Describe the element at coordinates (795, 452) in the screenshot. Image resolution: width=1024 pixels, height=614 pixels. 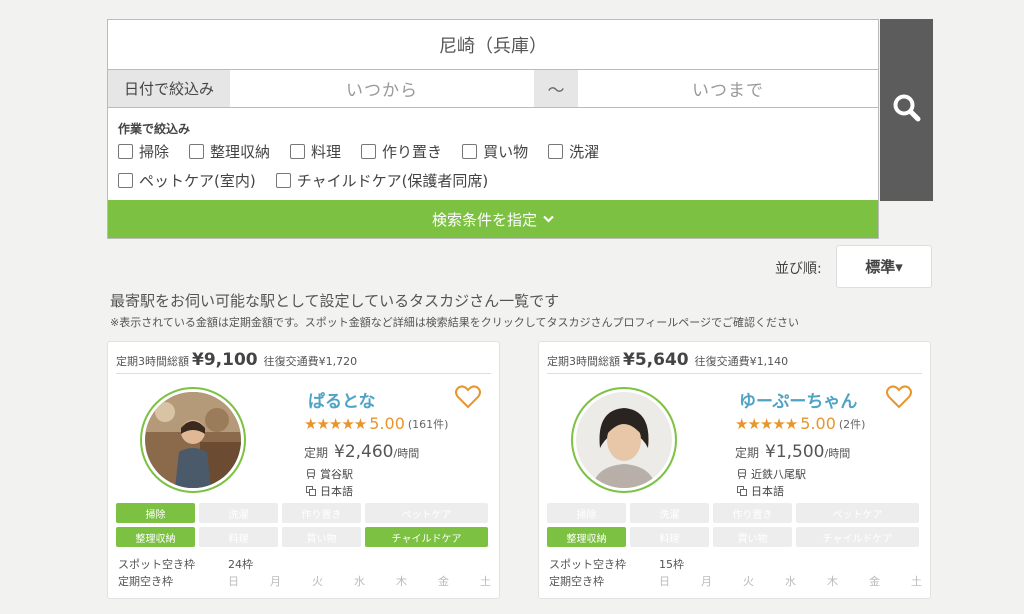
I see `price-amount: ¥1,500` at that location.